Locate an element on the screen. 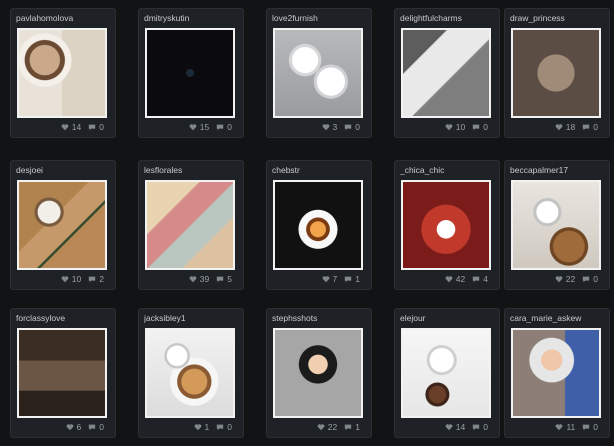  photo-card: lesflorales 39 5 is located at coordinates (191, 225).